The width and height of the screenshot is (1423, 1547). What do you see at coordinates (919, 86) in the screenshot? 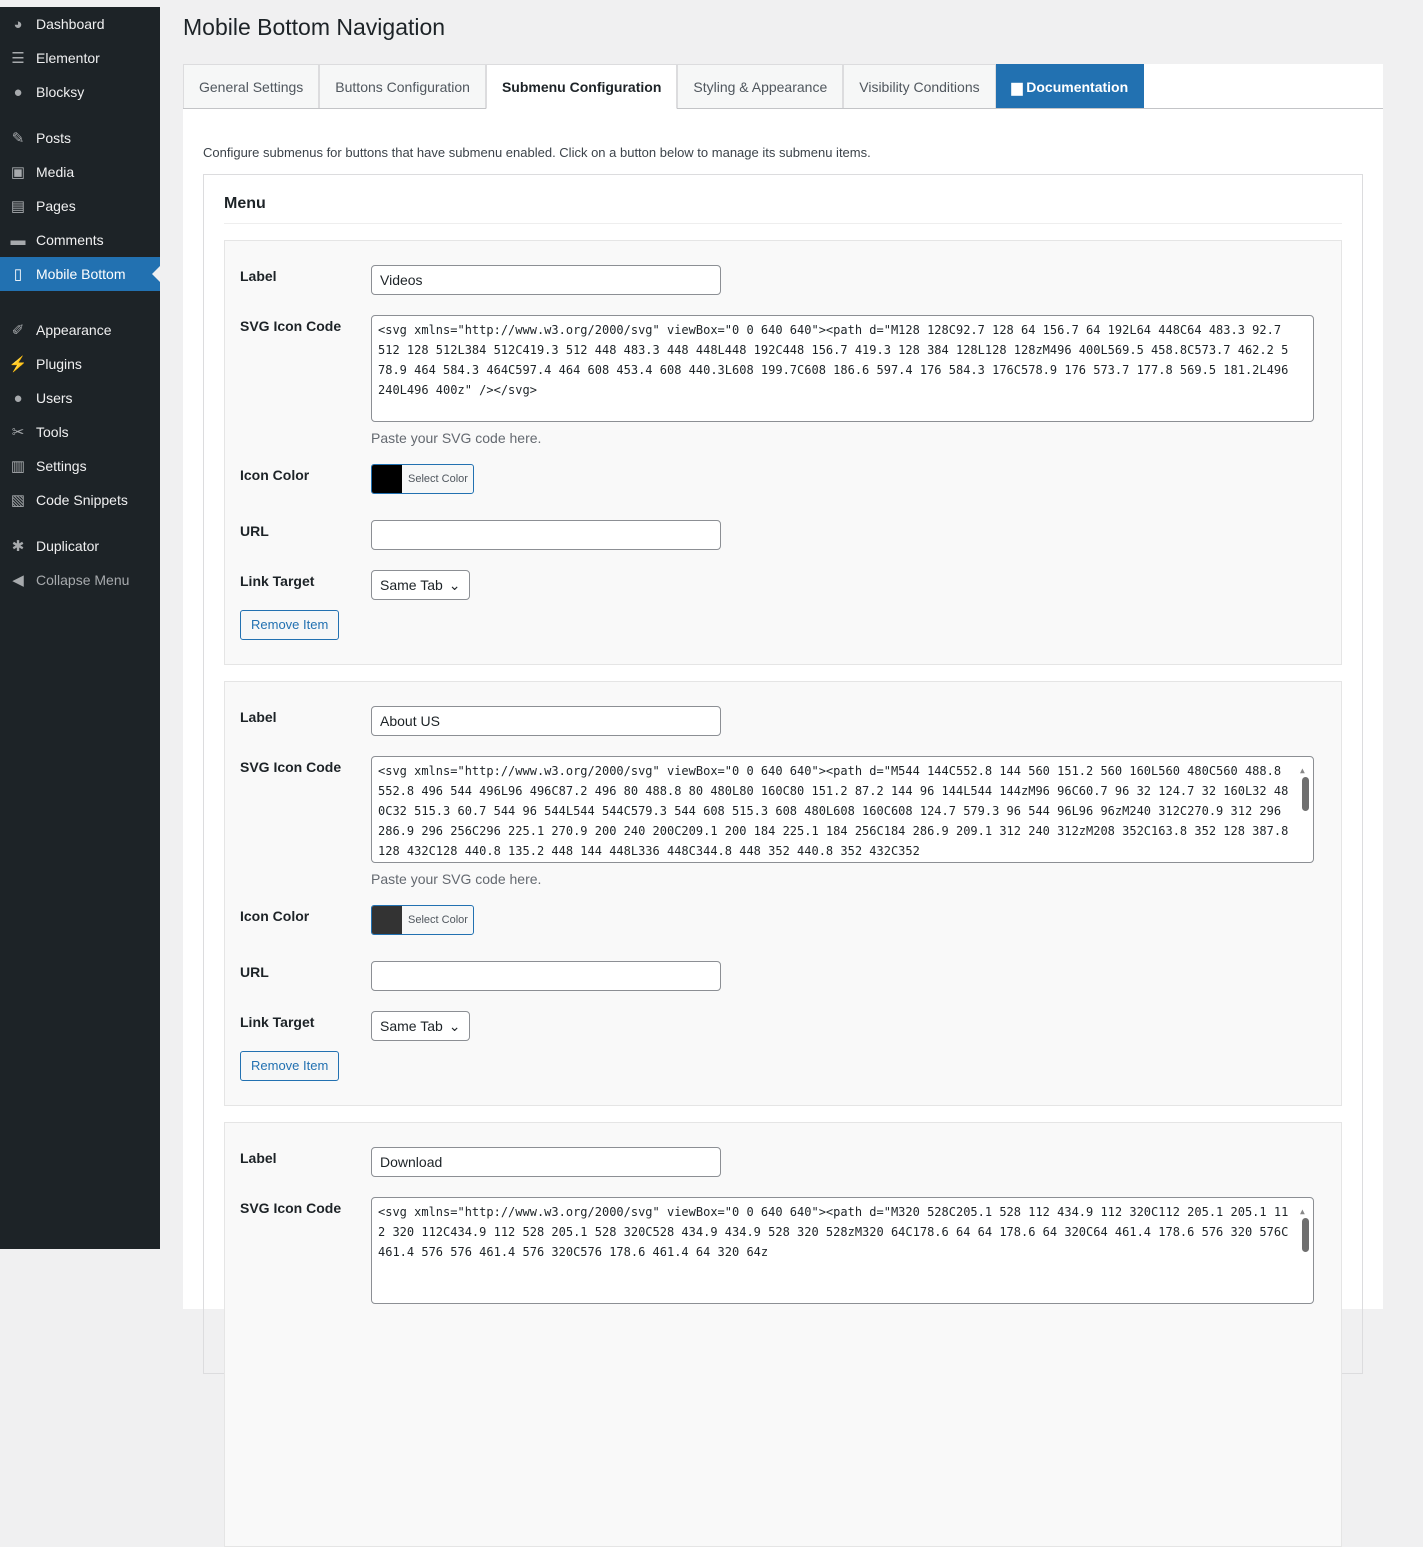
I see `tab-visibility-conditions: Visibility Conditions` at bounding box center [919, 86].